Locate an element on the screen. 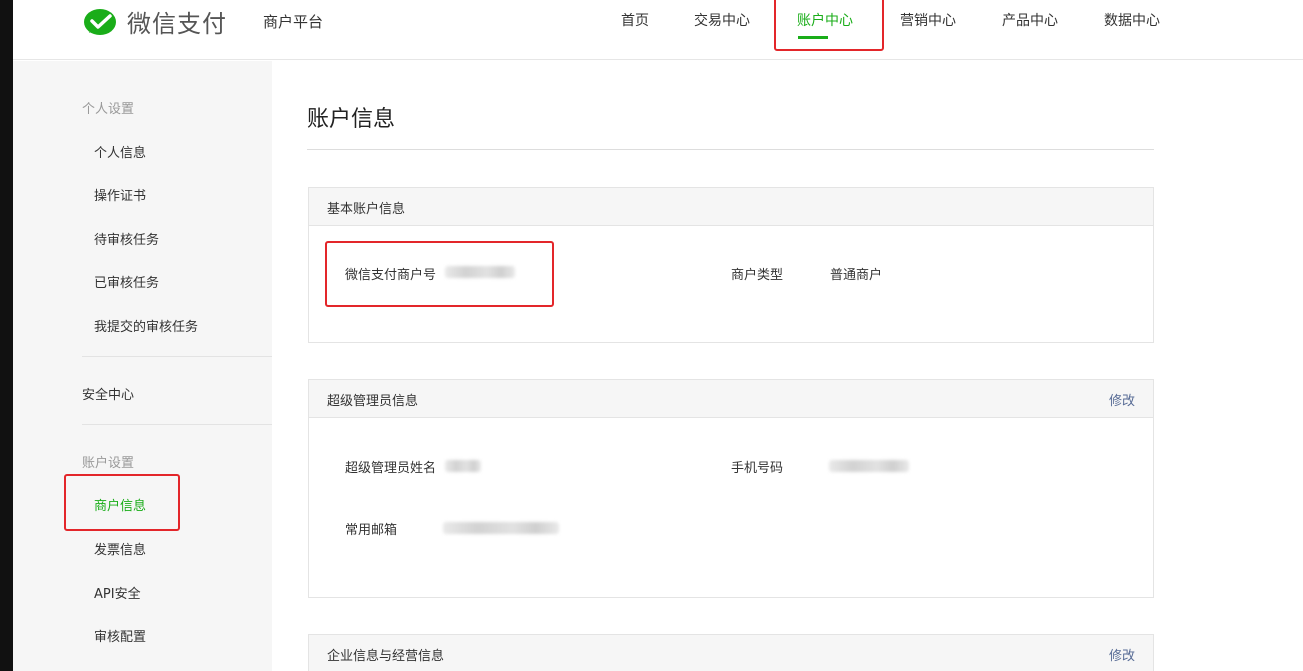 Image resolution: width=1303 pixels, height=671 pixels. sidebar-group-account: 账户设置 is located at coordinates (108, 463).